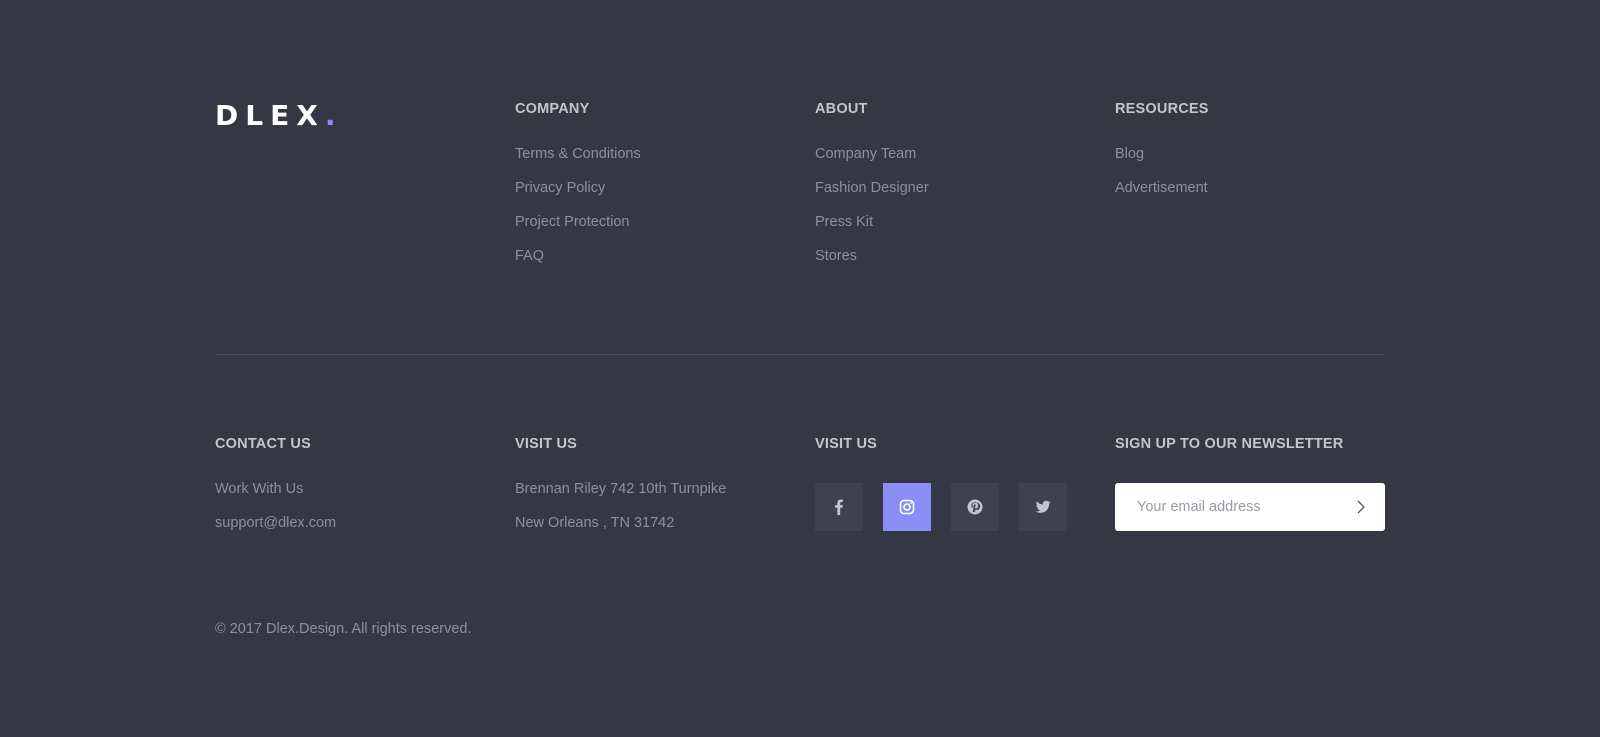 The image size is (1600, 737). I want to click on link-work-with-us: Work With Us, so click(259, 489).